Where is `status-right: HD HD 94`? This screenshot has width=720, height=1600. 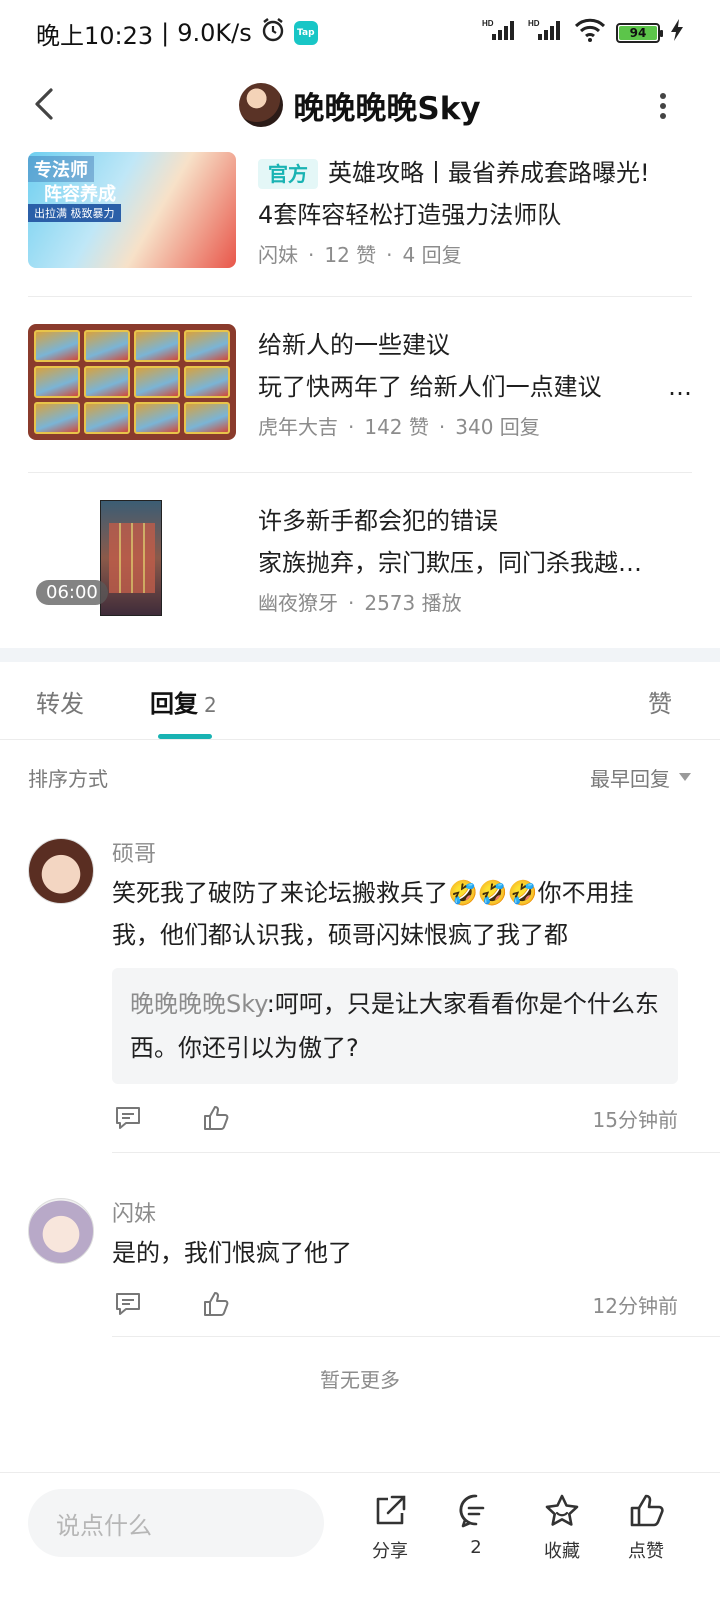 status-right: HD HD 94 is located at coordinates (583, 33).